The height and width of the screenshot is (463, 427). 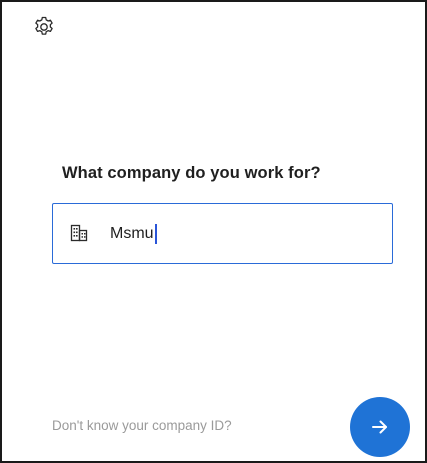 I want to click on next-button, so click(x=380, y=427).